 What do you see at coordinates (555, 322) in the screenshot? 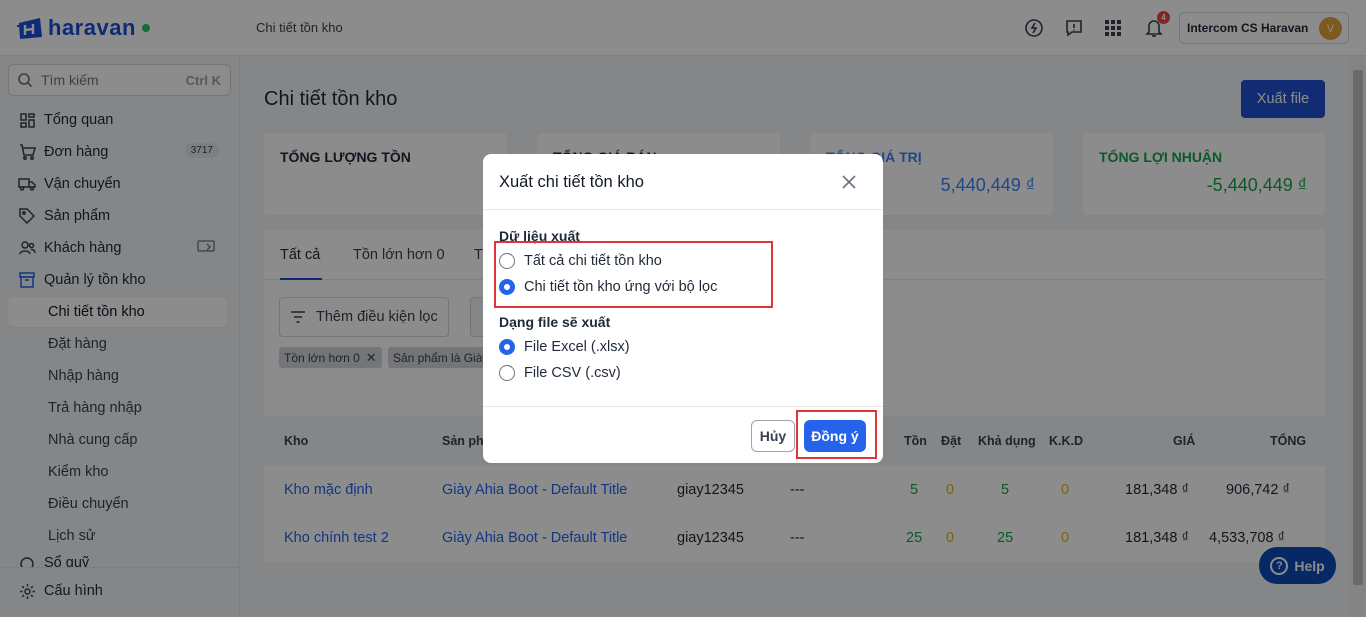
I see `format-section-label: Dạng file sẽ xuất` at bounding box center [555, 322].